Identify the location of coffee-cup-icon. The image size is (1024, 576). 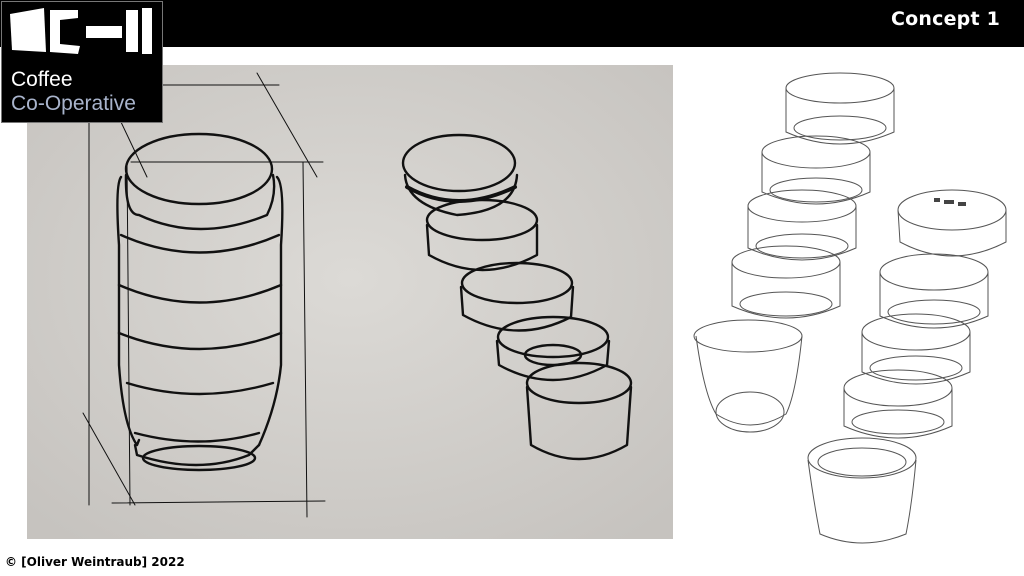
(81, 31).